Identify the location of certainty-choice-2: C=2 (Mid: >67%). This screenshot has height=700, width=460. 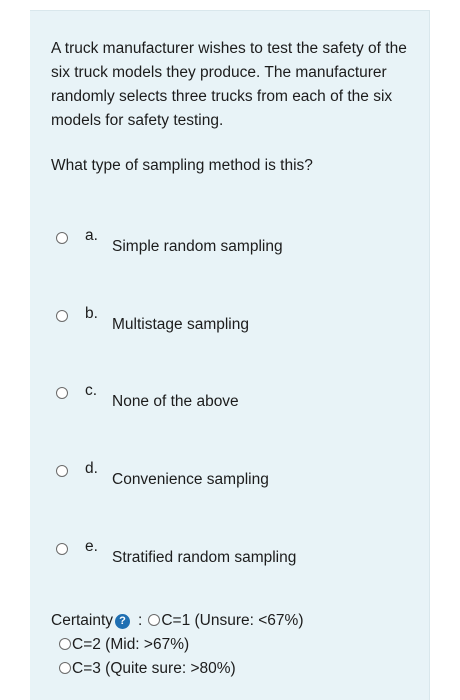
(130, 644).